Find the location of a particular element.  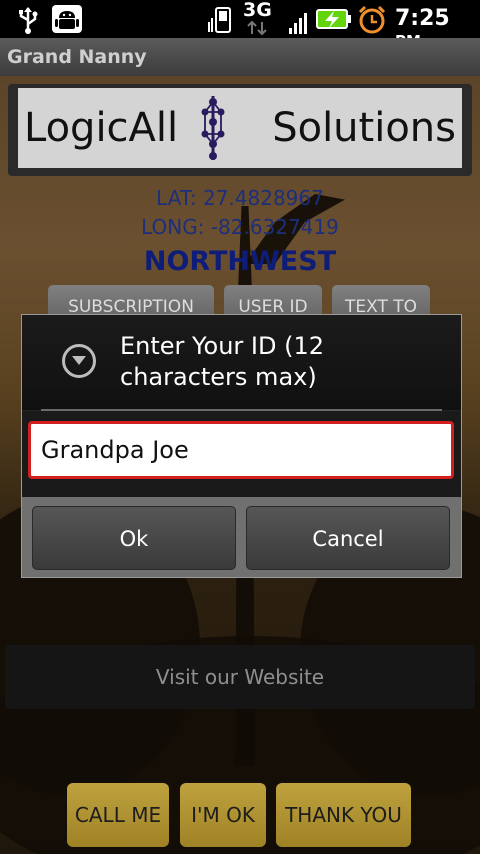

dropdown-circle-icon is located at coordinates (79, 361).